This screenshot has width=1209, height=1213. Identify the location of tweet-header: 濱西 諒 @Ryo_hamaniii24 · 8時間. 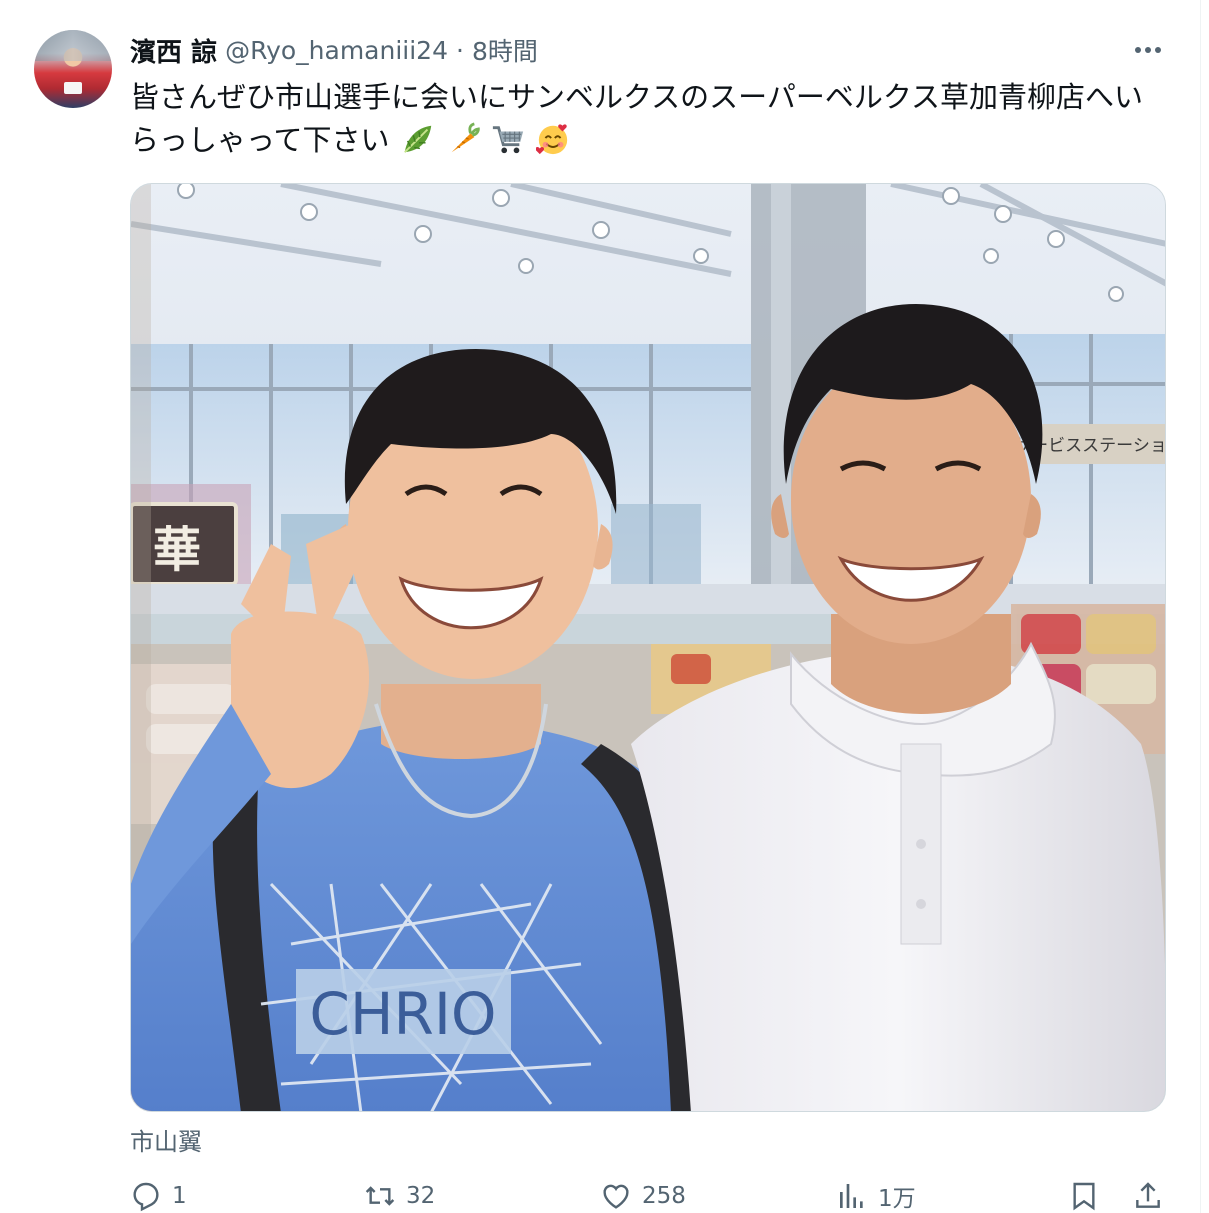
(334, 50).